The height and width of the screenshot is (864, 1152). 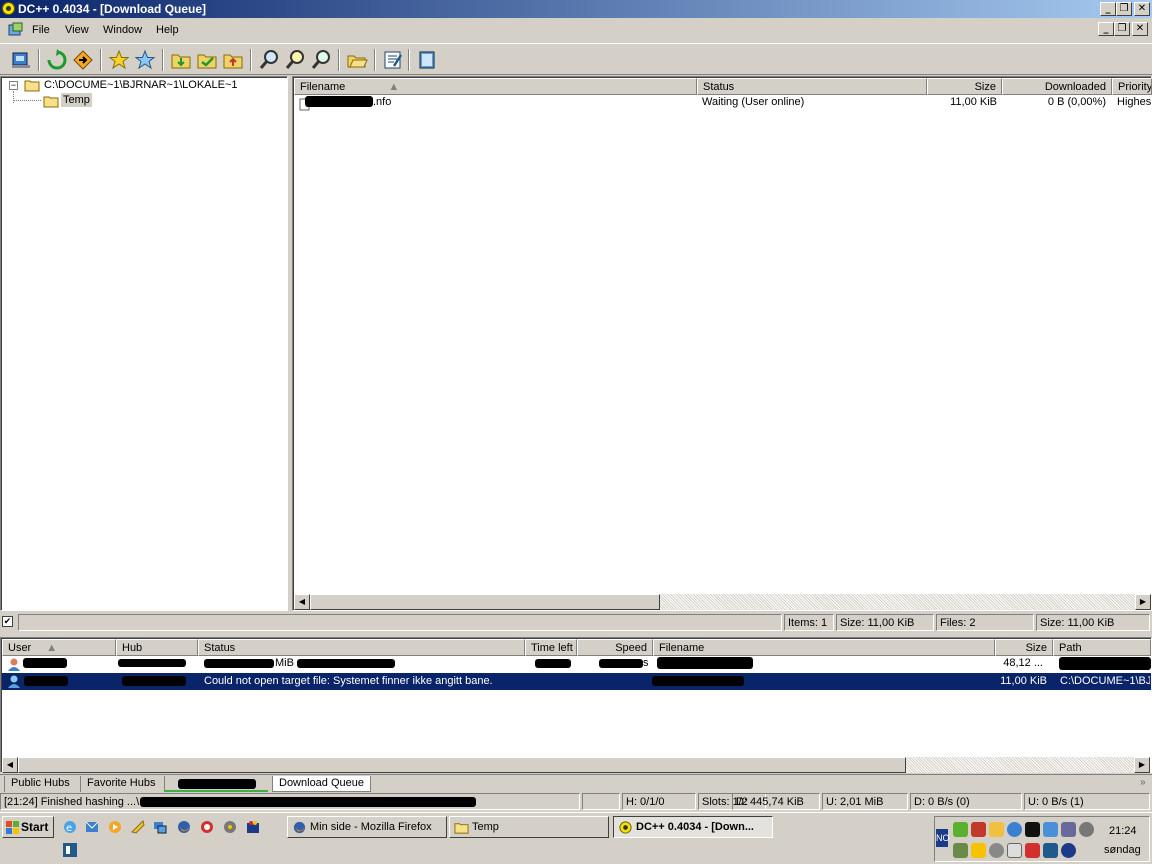 I want to click on col-time-left: Time left, so click(x=551, y=647).